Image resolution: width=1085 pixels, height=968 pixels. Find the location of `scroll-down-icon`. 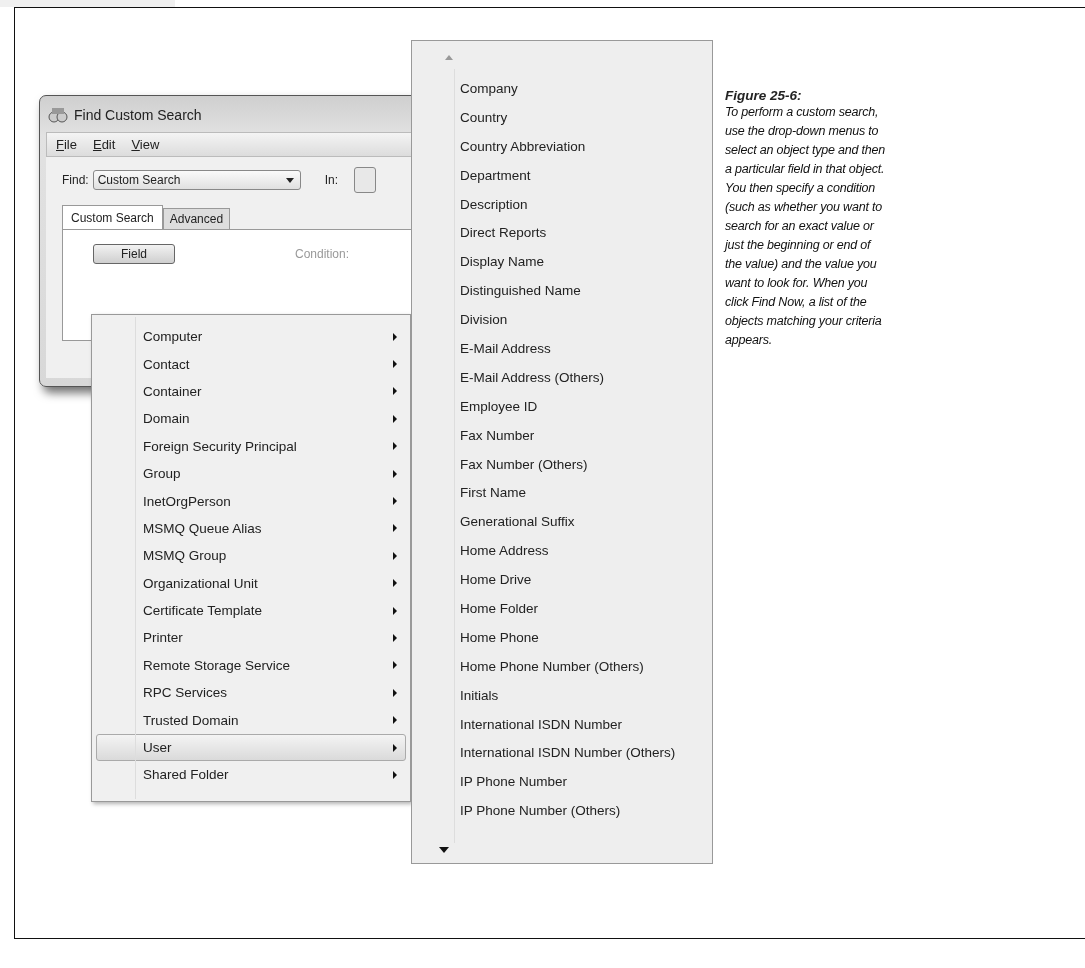

scroll-down-icon is located at coordinates (444, 850).